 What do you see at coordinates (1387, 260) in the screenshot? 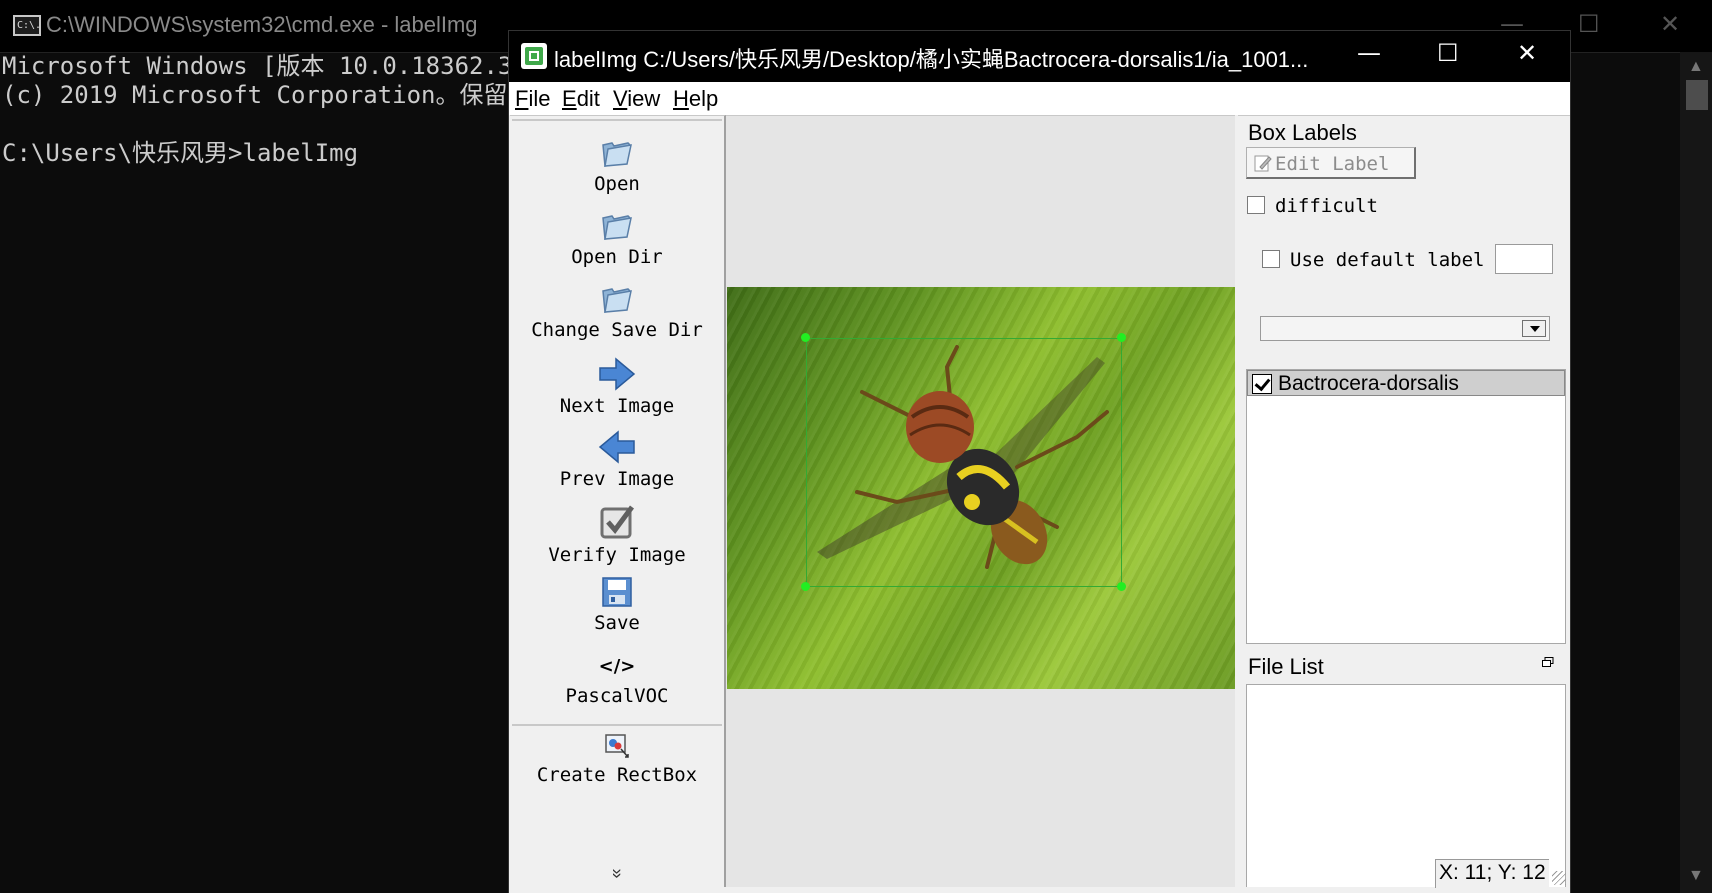
I see `use-default-label-label: Use default label` at bounding box center [1387, 260].